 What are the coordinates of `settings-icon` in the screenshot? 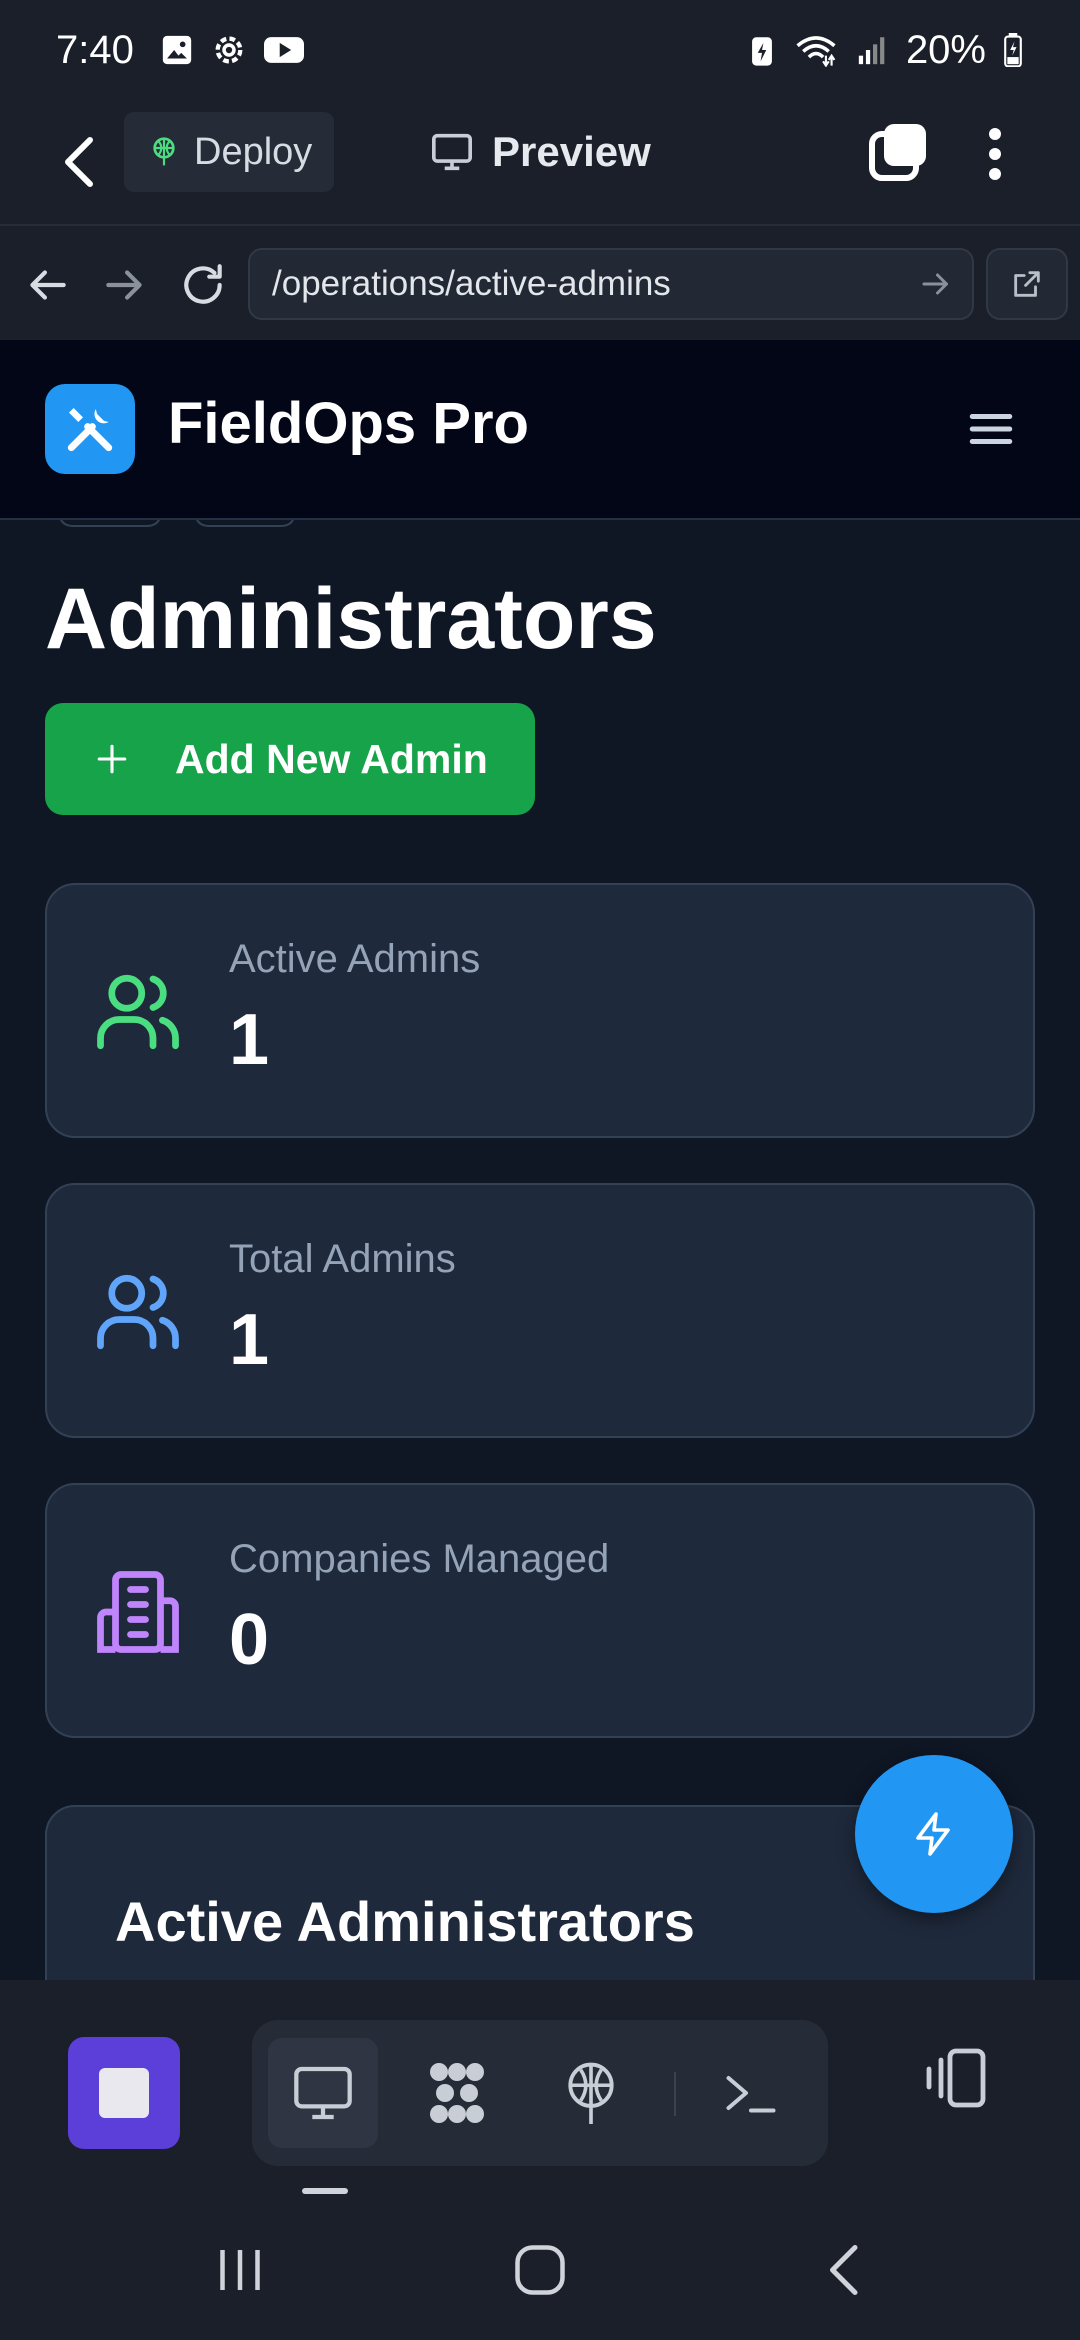 It's located at (229, 50).